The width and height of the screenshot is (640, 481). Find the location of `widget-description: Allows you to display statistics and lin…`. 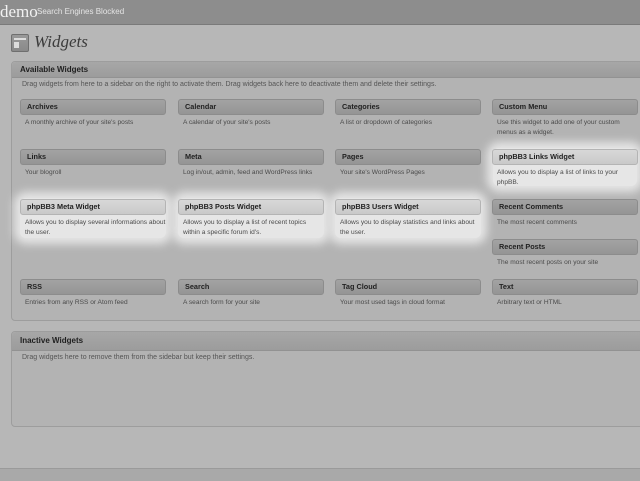

widget-description: Allows you to display statistics and lin… is located at coordinates (407, 227).